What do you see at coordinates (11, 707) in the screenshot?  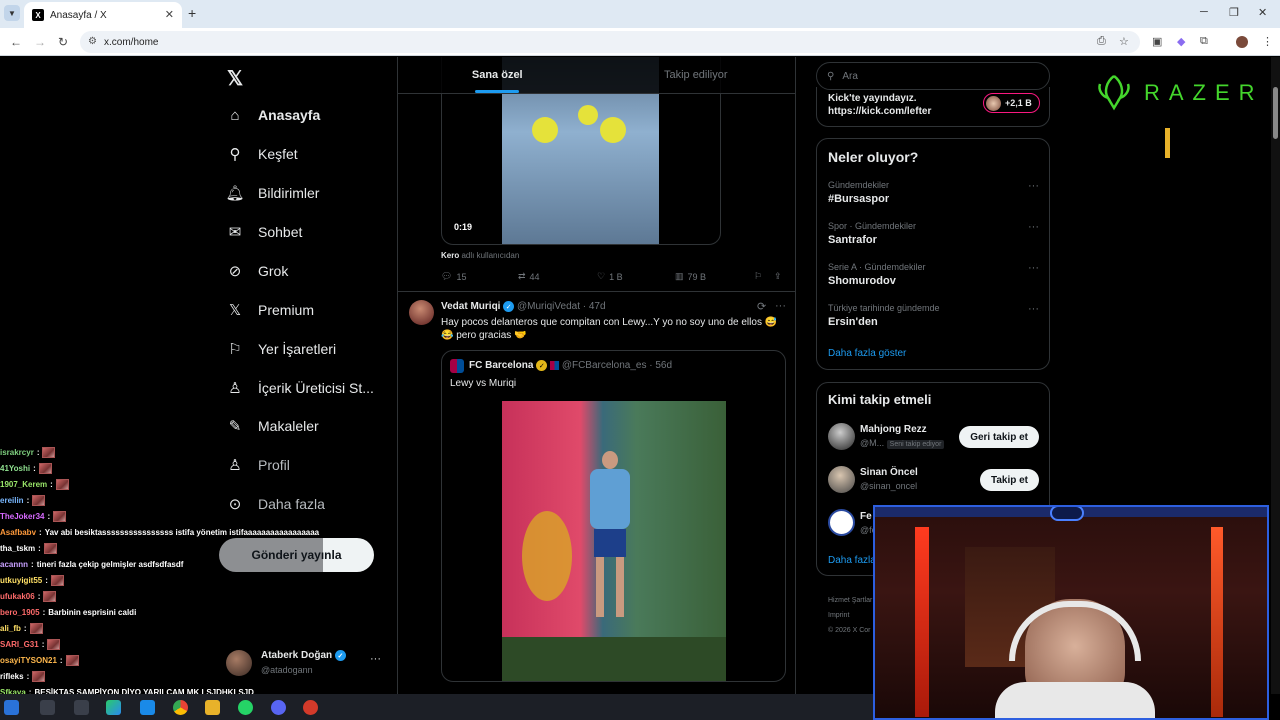 I see `start-icon` at bounding box center [11, 707].